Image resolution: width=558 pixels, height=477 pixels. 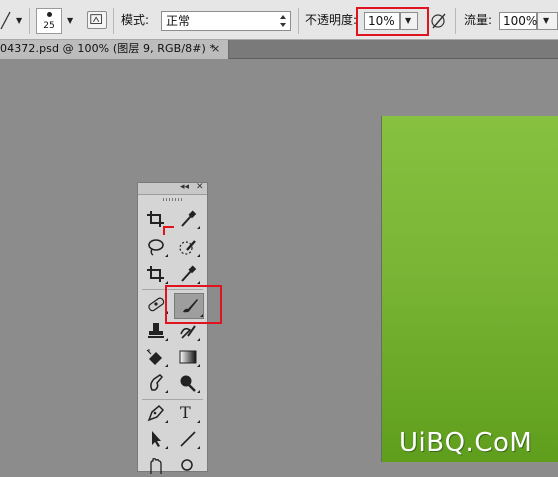 I want to click on lasso-tool, so click(x=156, y=247).